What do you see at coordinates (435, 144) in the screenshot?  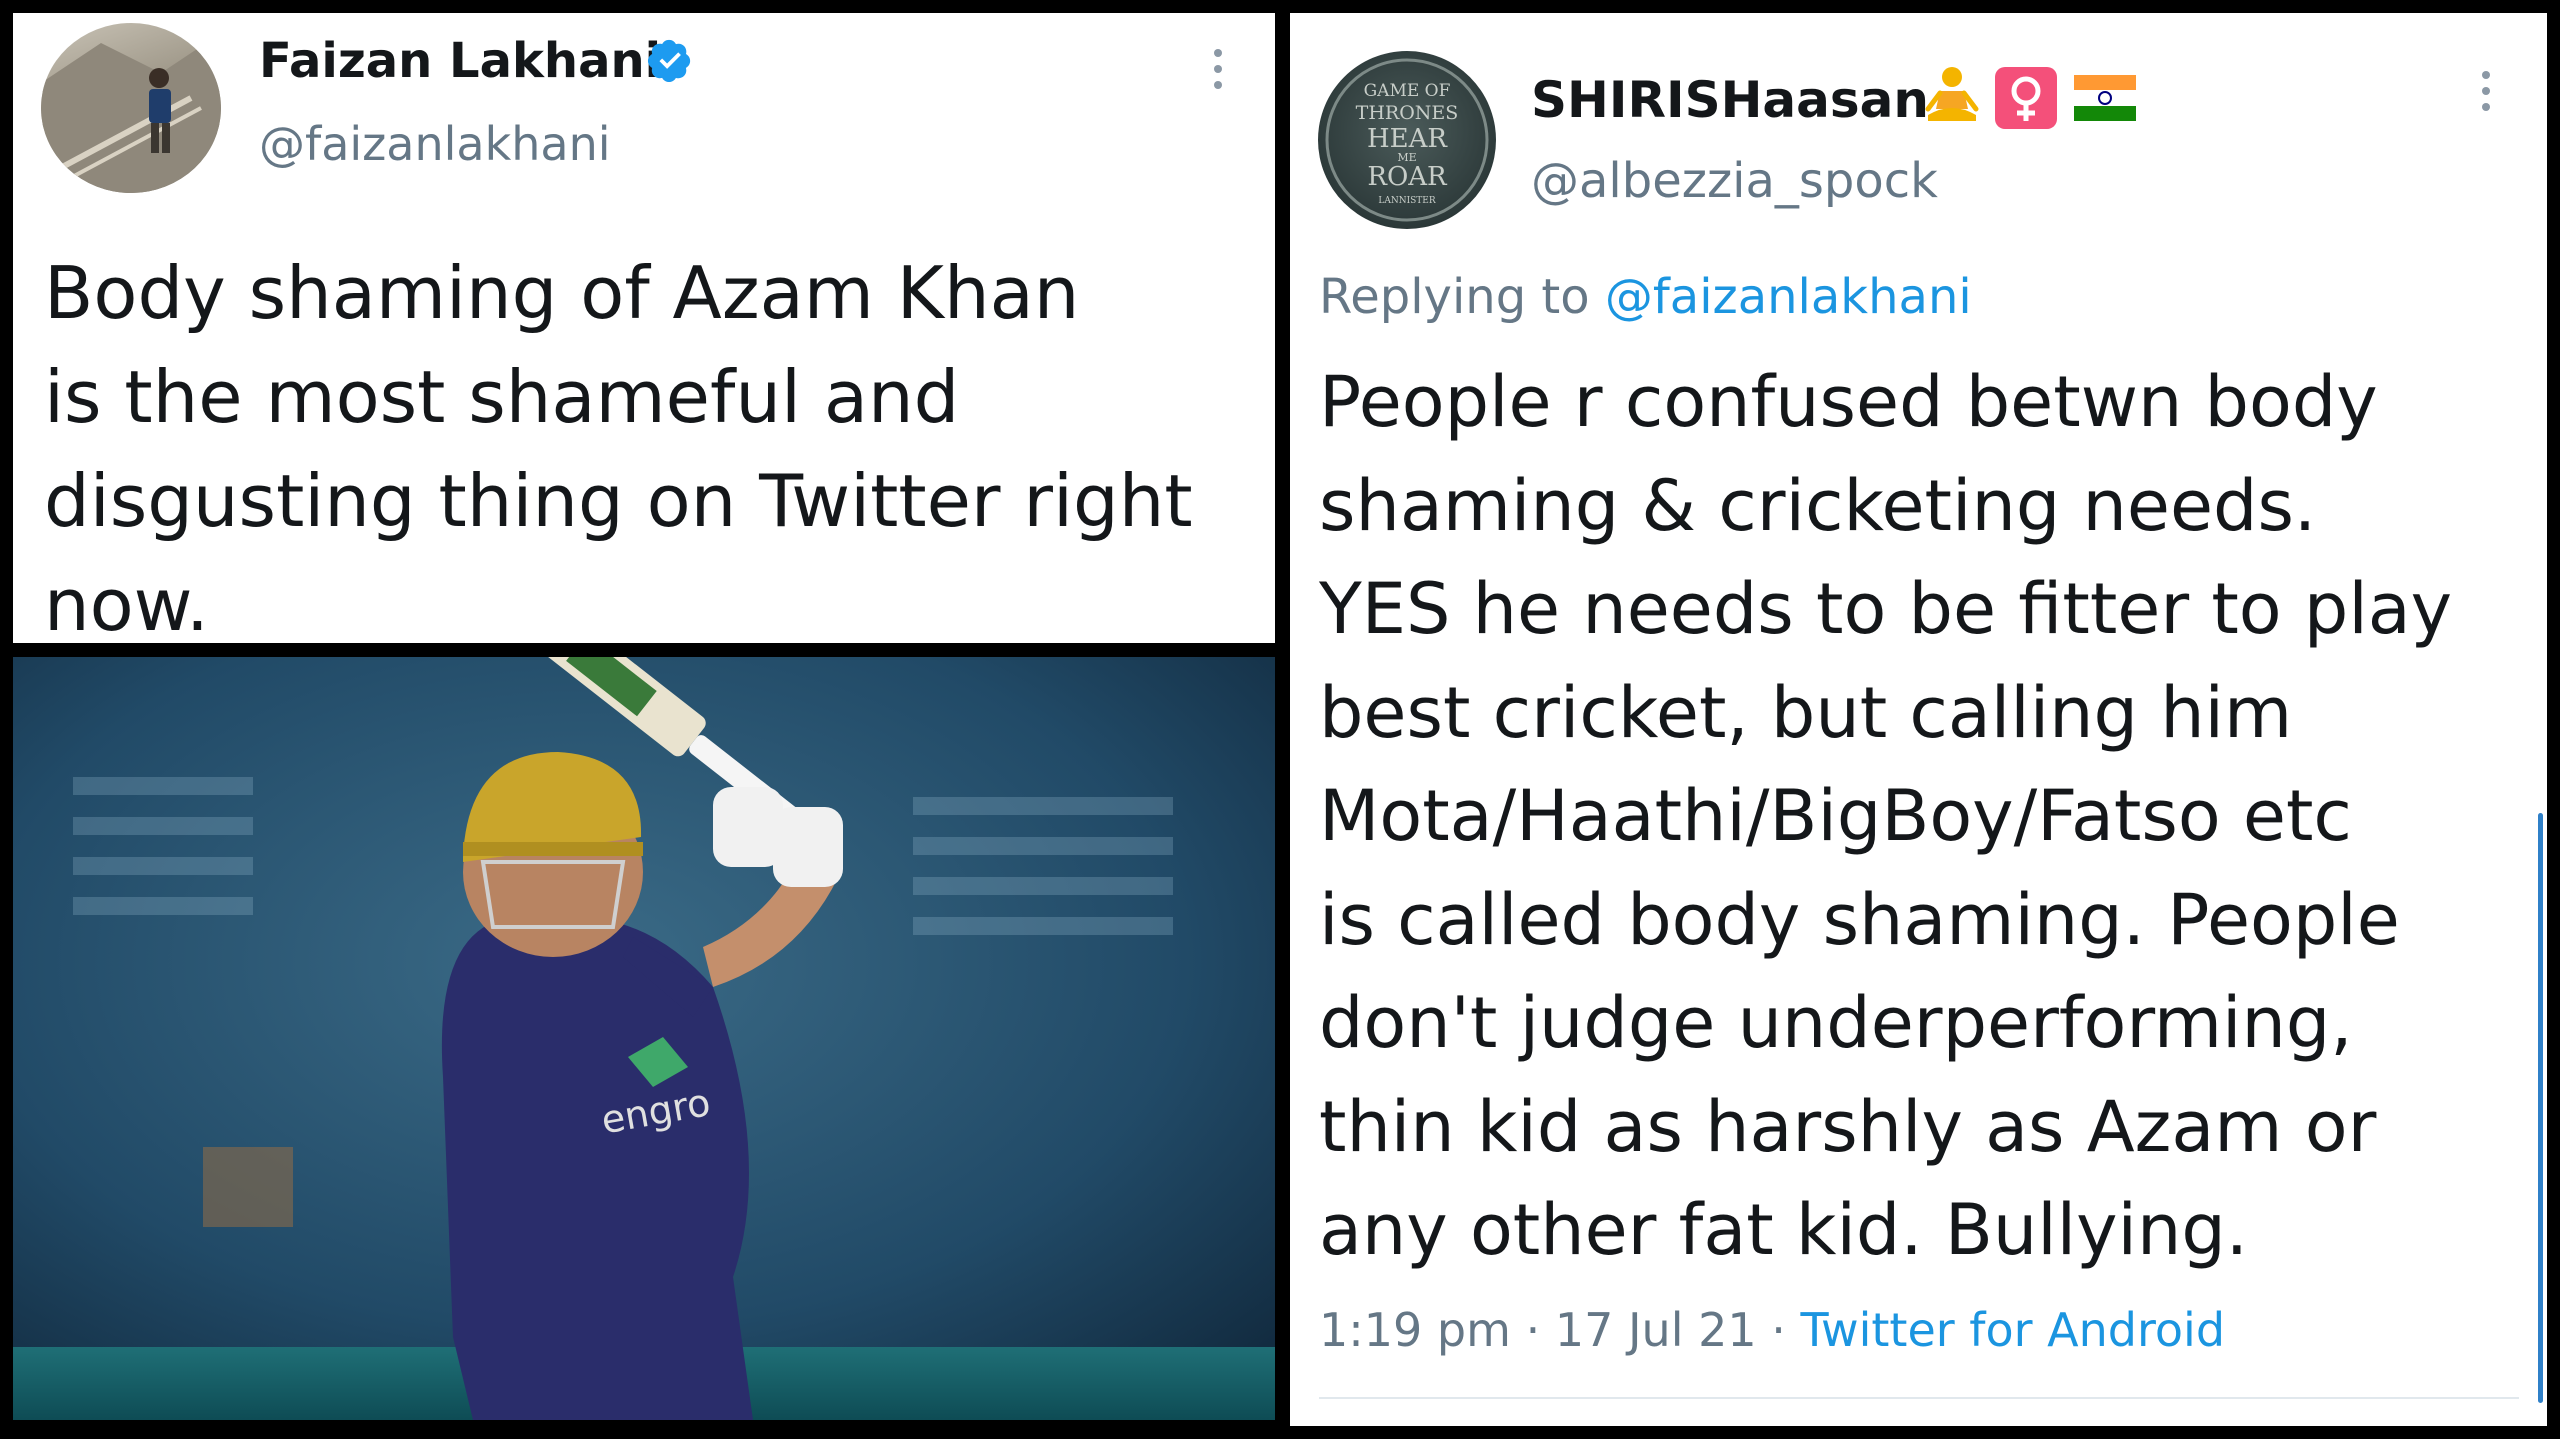 I see `author-handle: @faizanlakhani` at bounding box center [435, 144].